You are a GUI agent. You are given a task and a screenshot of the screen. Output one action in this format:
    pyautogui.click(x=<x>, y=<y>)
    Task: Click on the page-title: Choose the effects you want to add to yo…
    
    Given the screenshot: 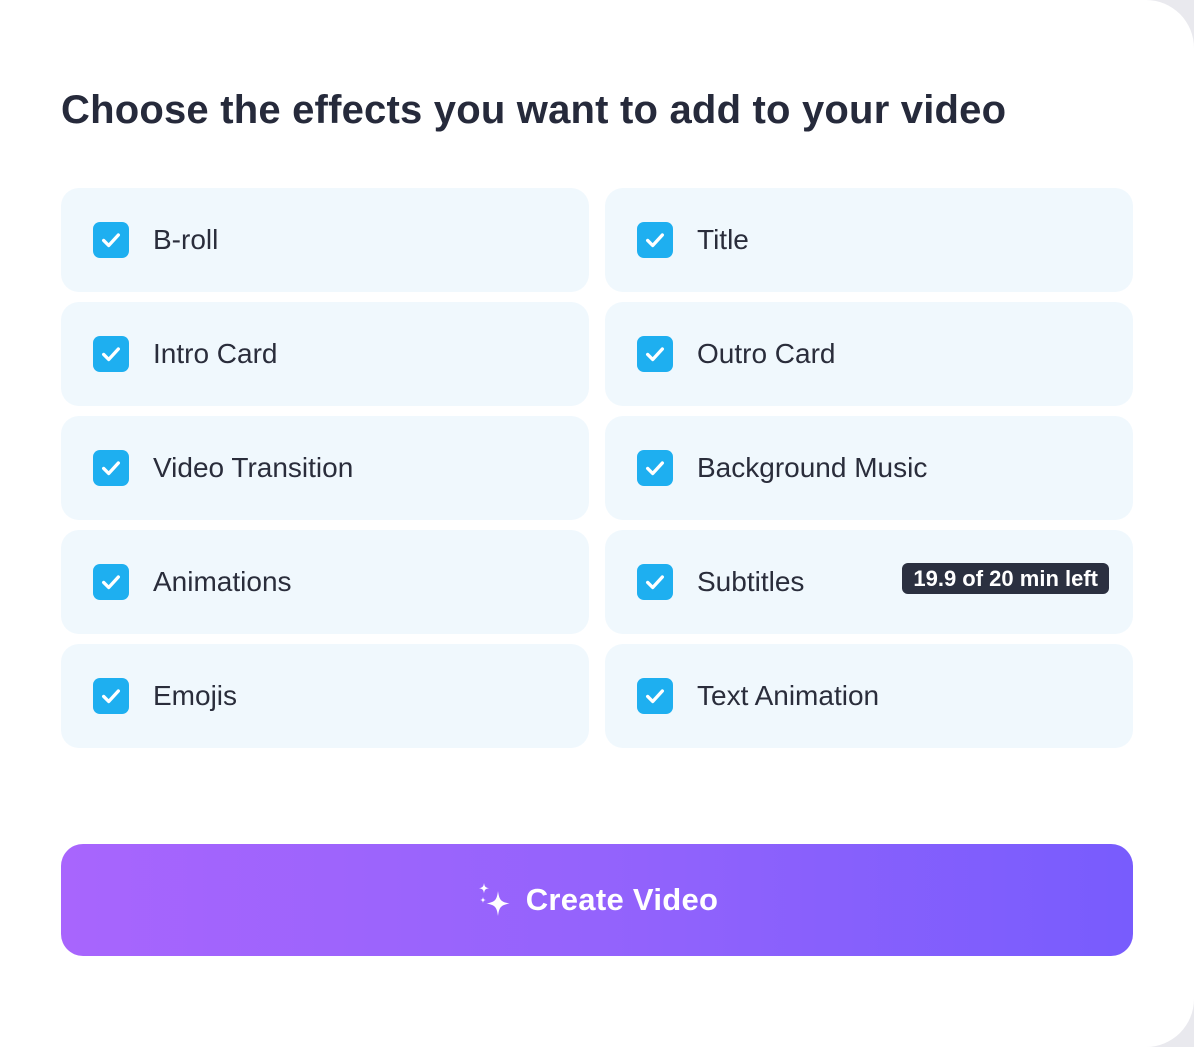 What is the action you would take?
    pyautogui.click(x=534, y=110)
    